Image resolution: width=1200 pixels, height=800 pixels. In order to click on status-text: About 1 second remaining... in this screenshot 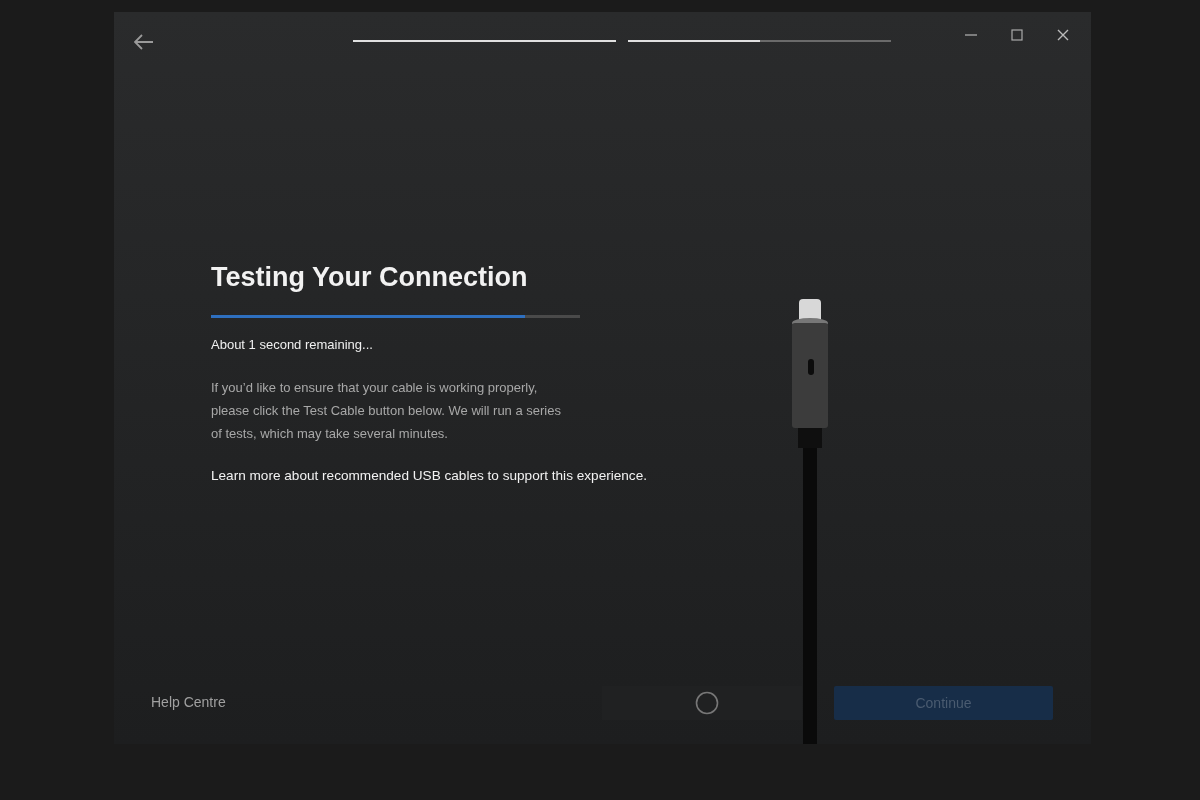, I will do `click(292, 344)`.